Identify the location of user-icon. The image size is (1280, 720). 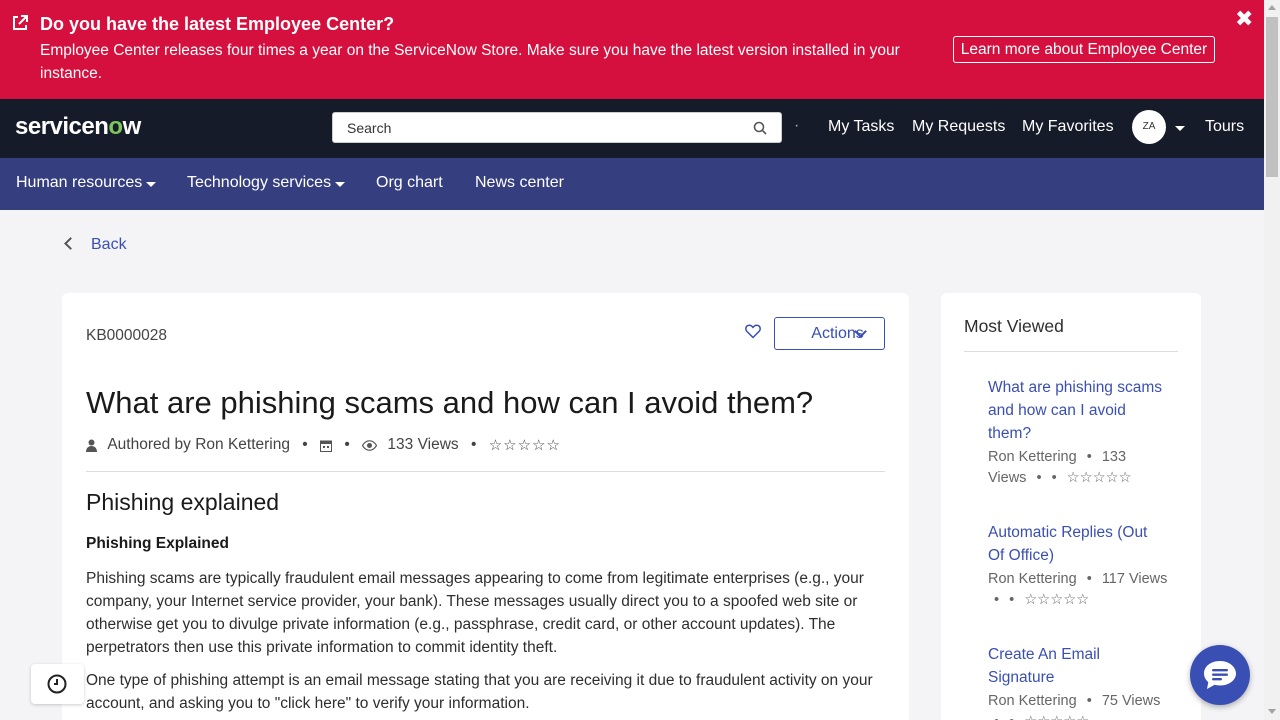
(91, 445).